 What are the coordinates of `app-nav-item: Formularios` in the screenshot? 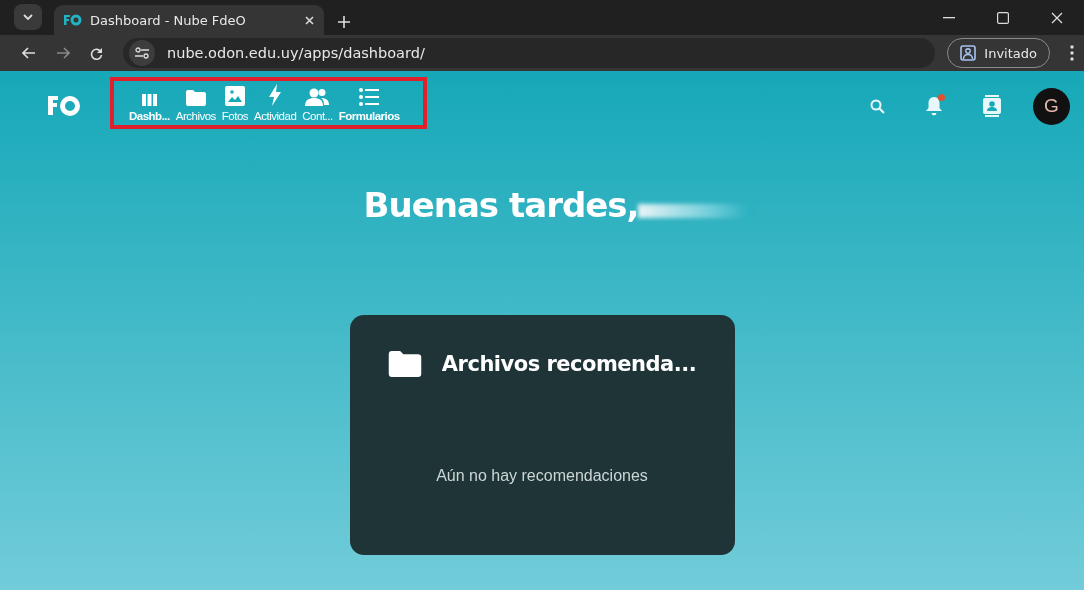 It's located at (369, 103).